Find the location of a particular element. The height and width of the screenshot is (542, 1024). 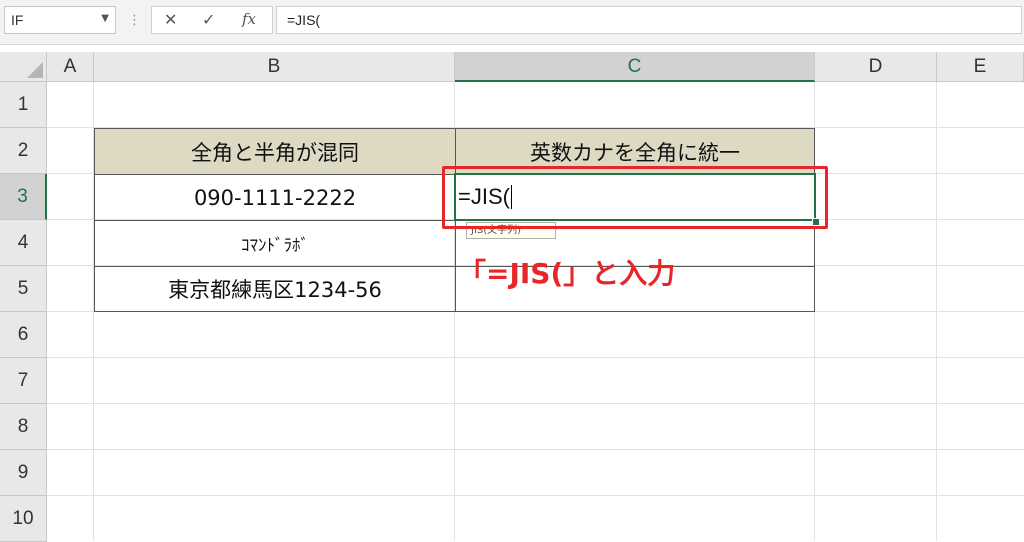

row-header-5: 5 is located at coordinates (23, 289).